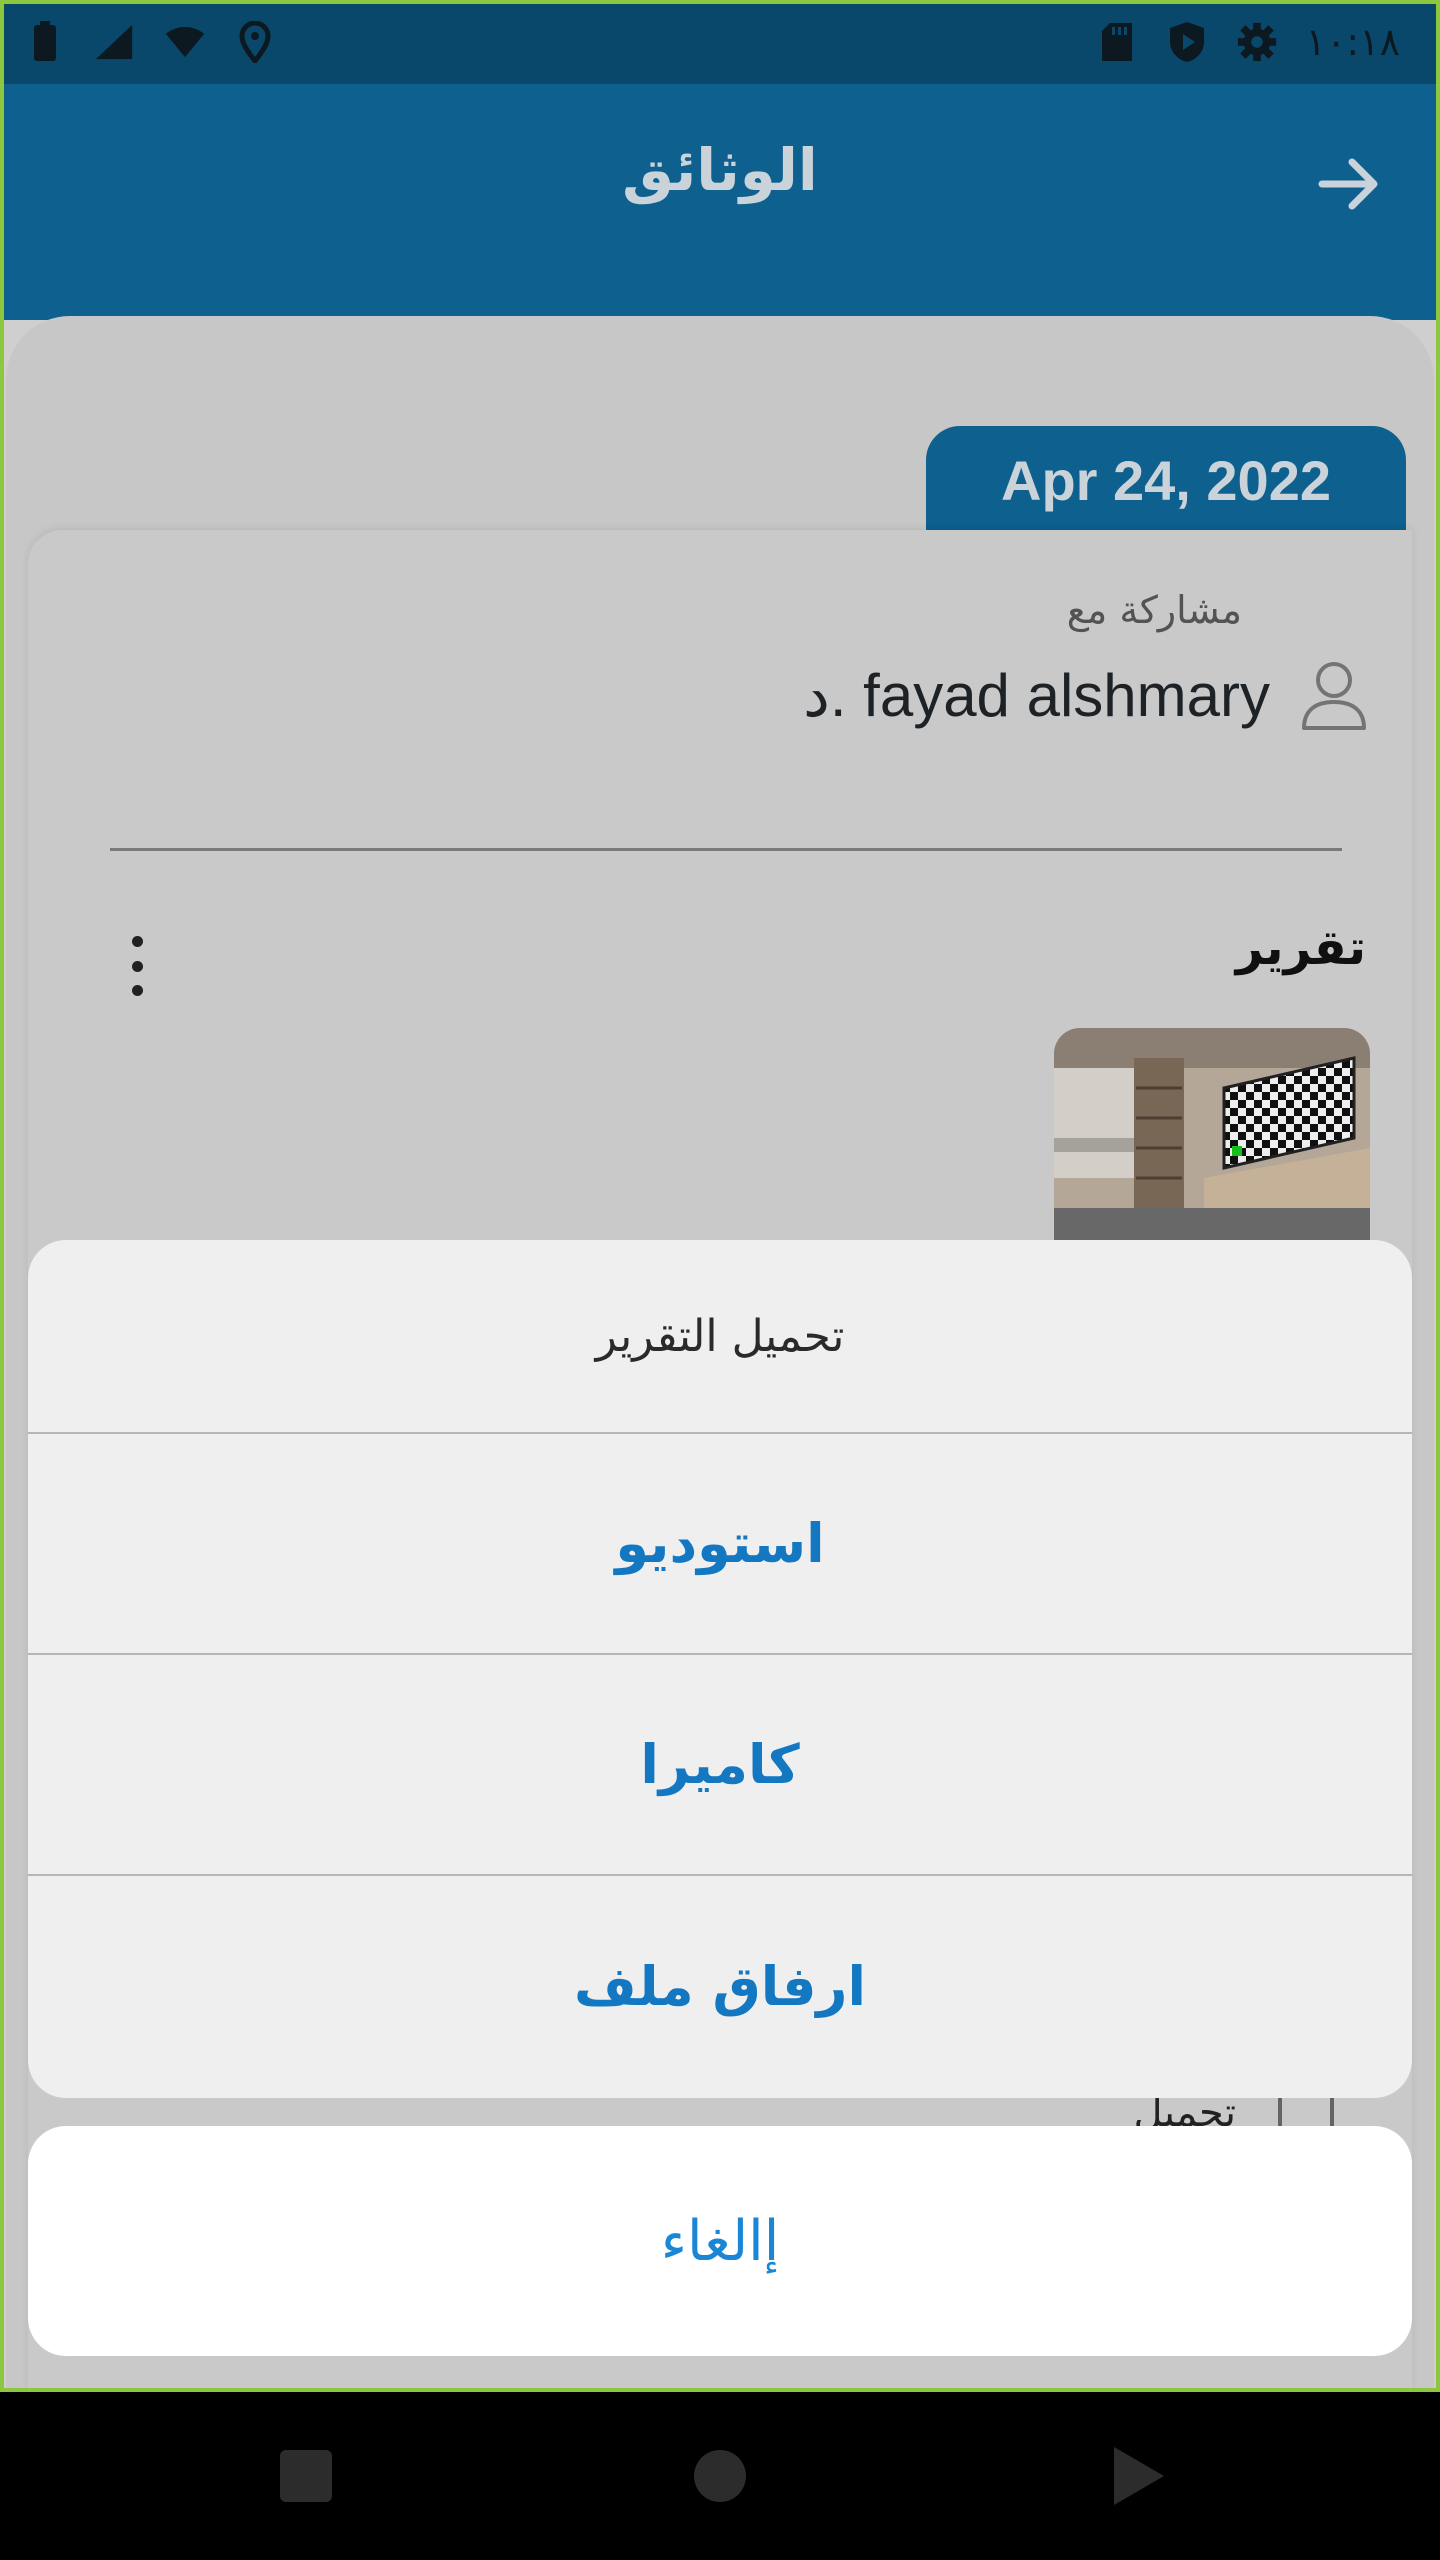  I want to click on back-nav-button, so click(1138, 2476).